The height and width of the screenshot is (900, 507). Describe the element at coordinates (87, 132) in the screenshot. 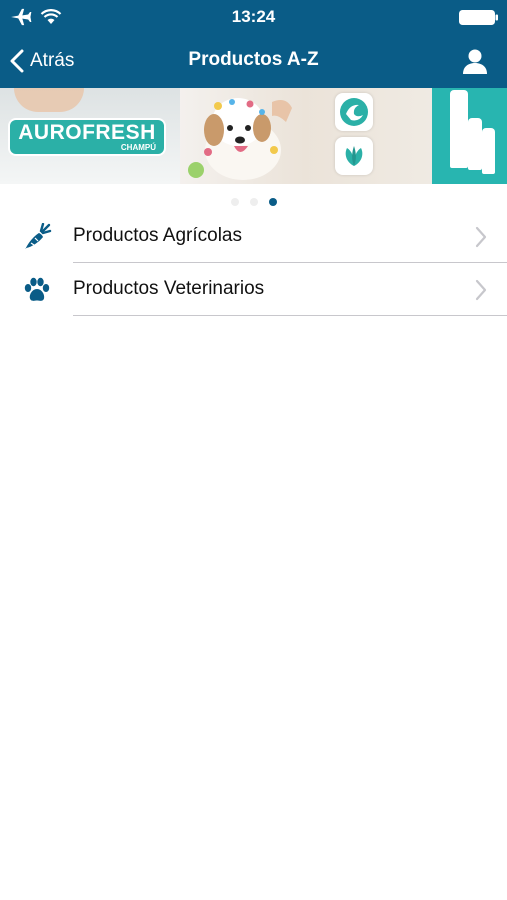

I see `brand-name: AUROFRESH` at that location.